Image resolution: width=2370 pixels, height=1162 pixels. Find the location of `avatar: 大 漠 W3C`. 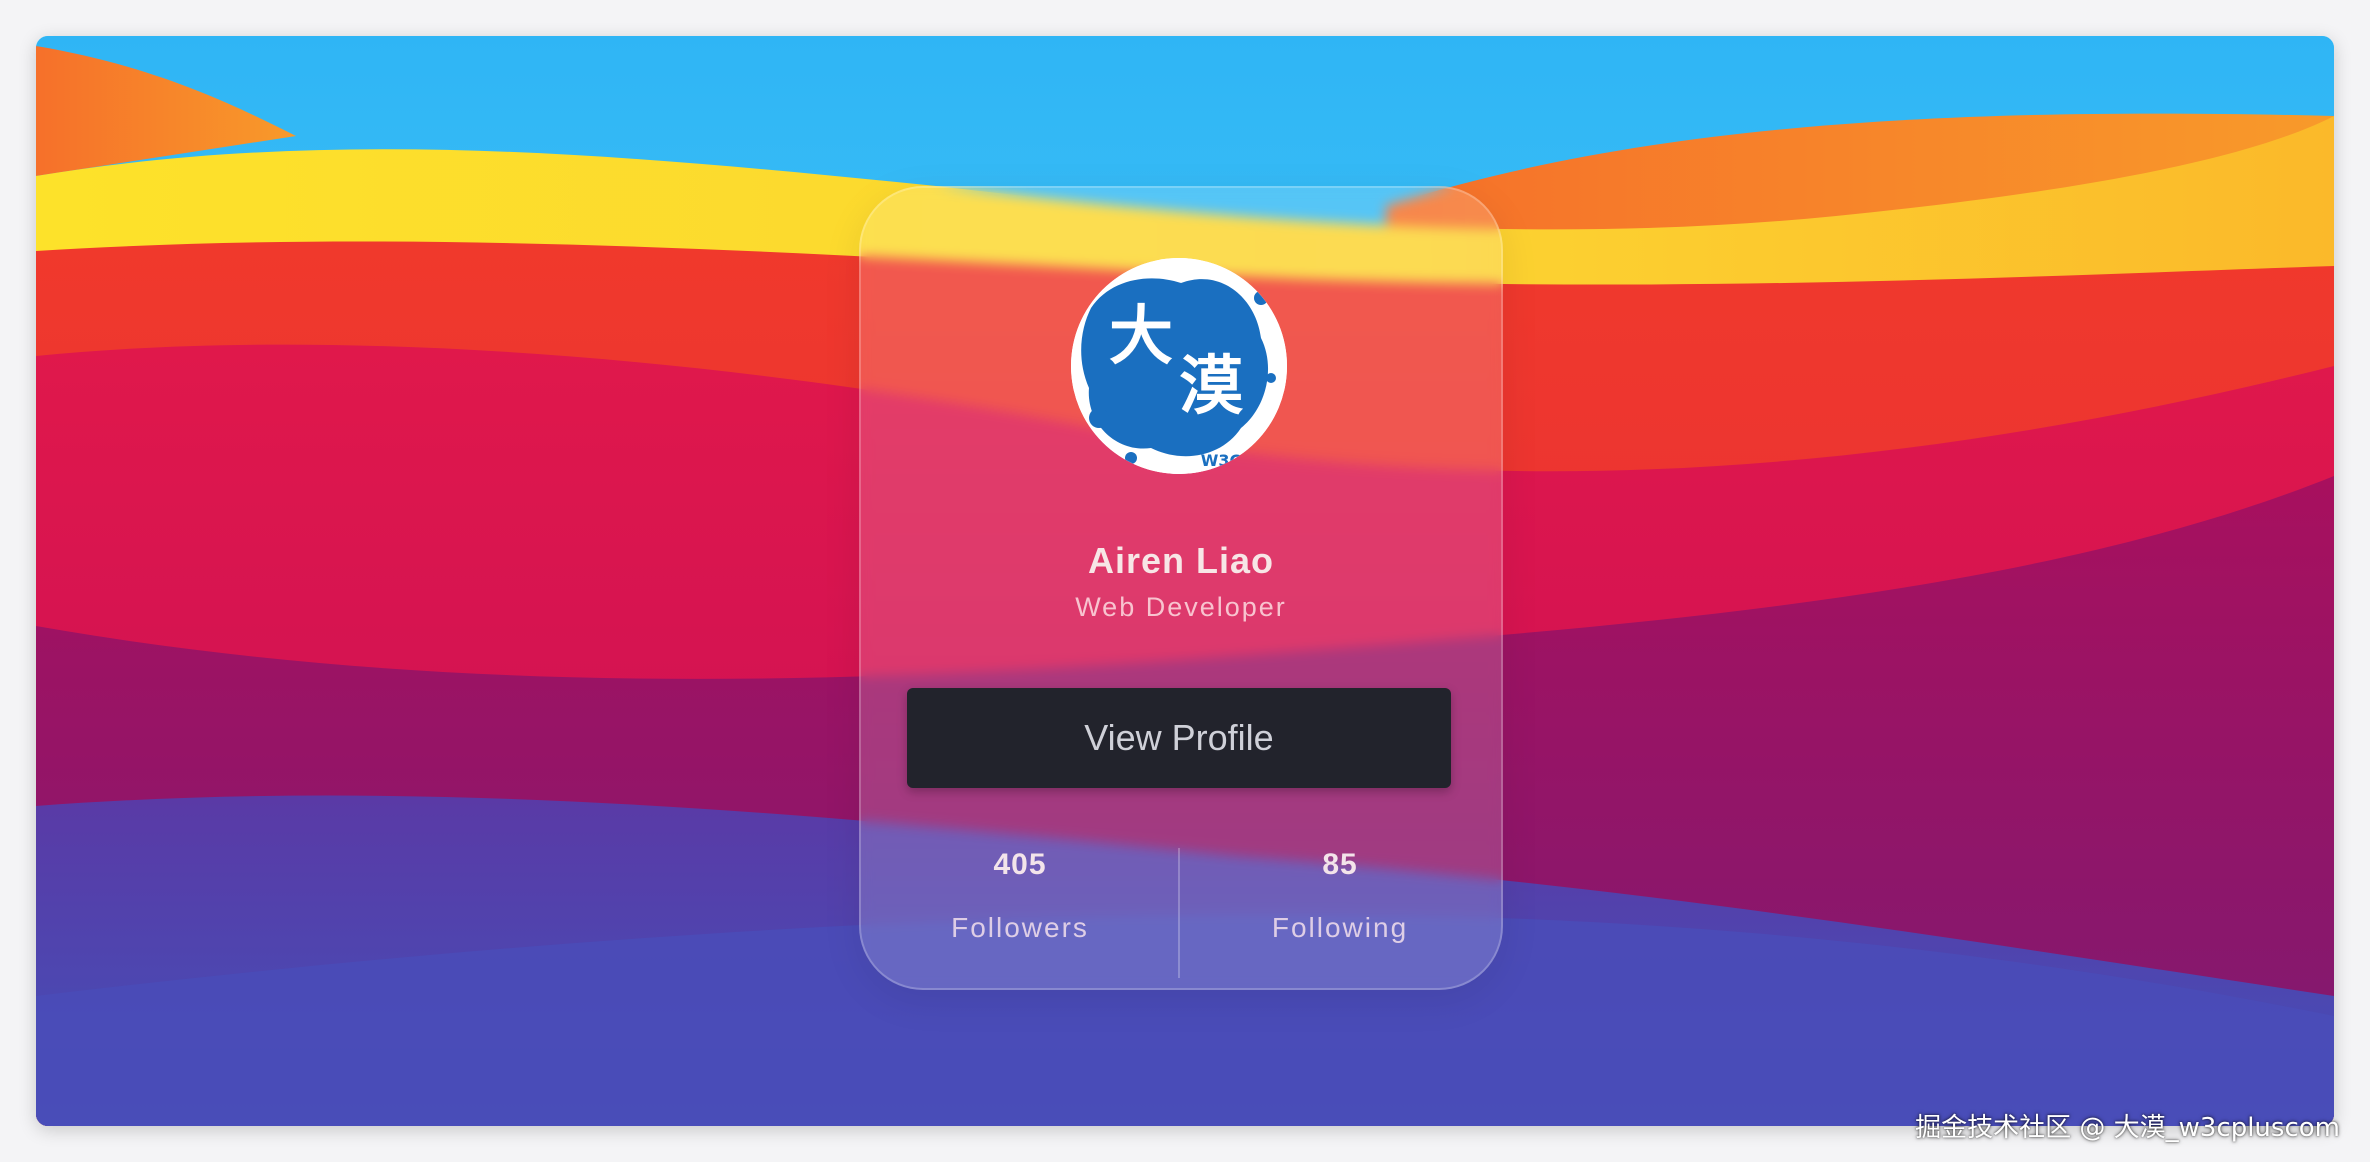

avatar: 大 漠 W3C is located at coordinates (1179, 366).